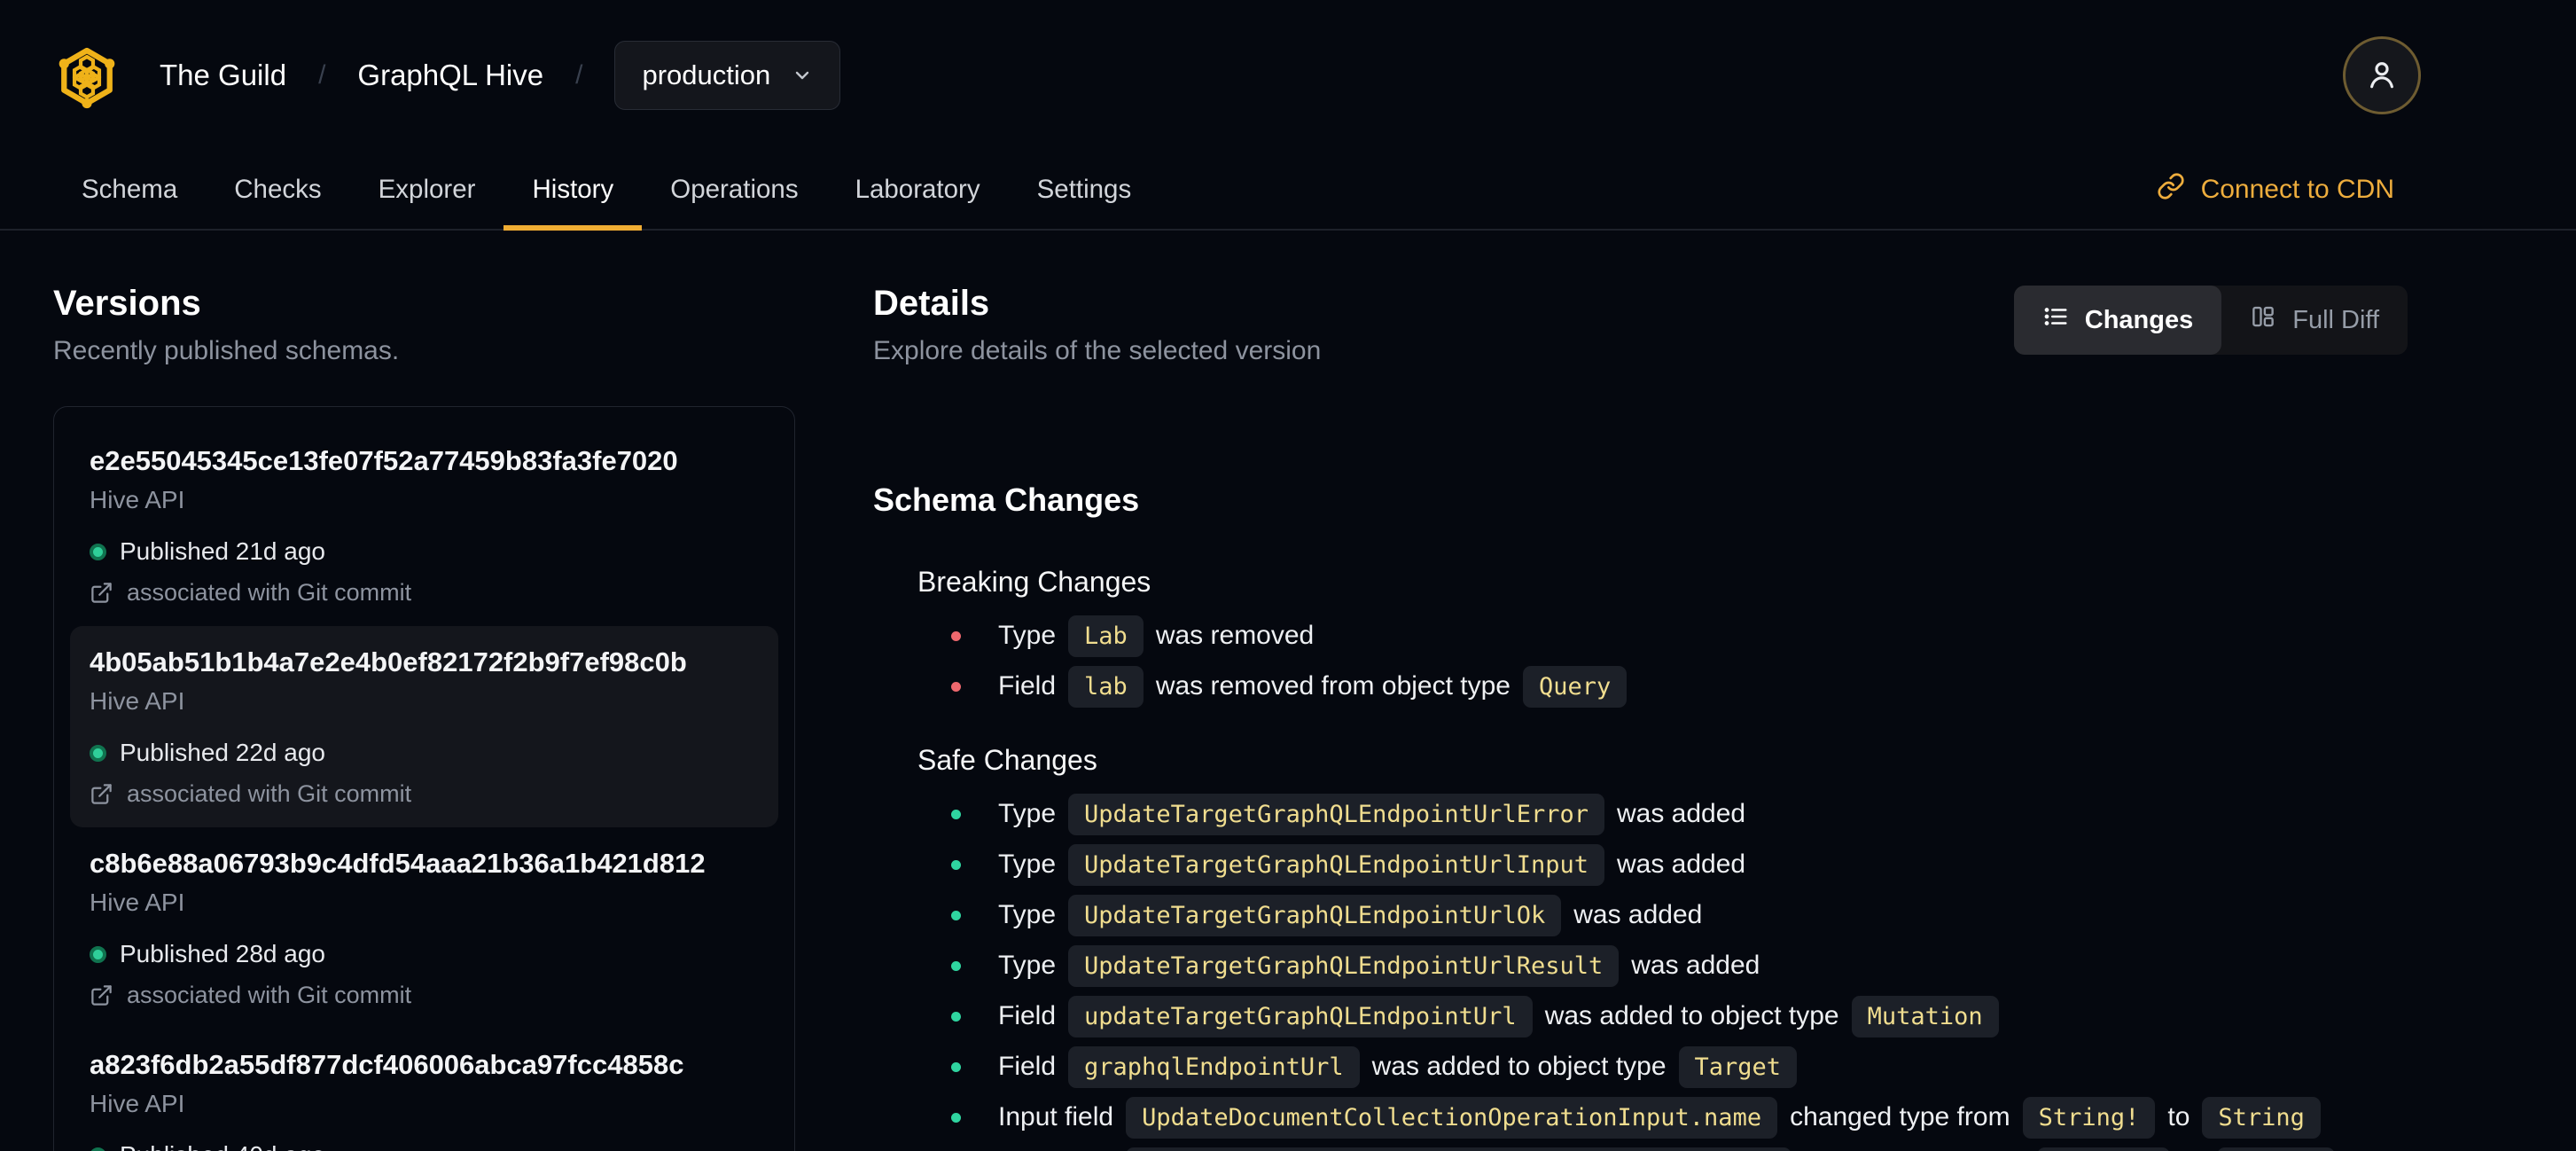  Describe the element at coordinates (1235, 635) in the screenshot. I see `change-text: was removed` at that location.